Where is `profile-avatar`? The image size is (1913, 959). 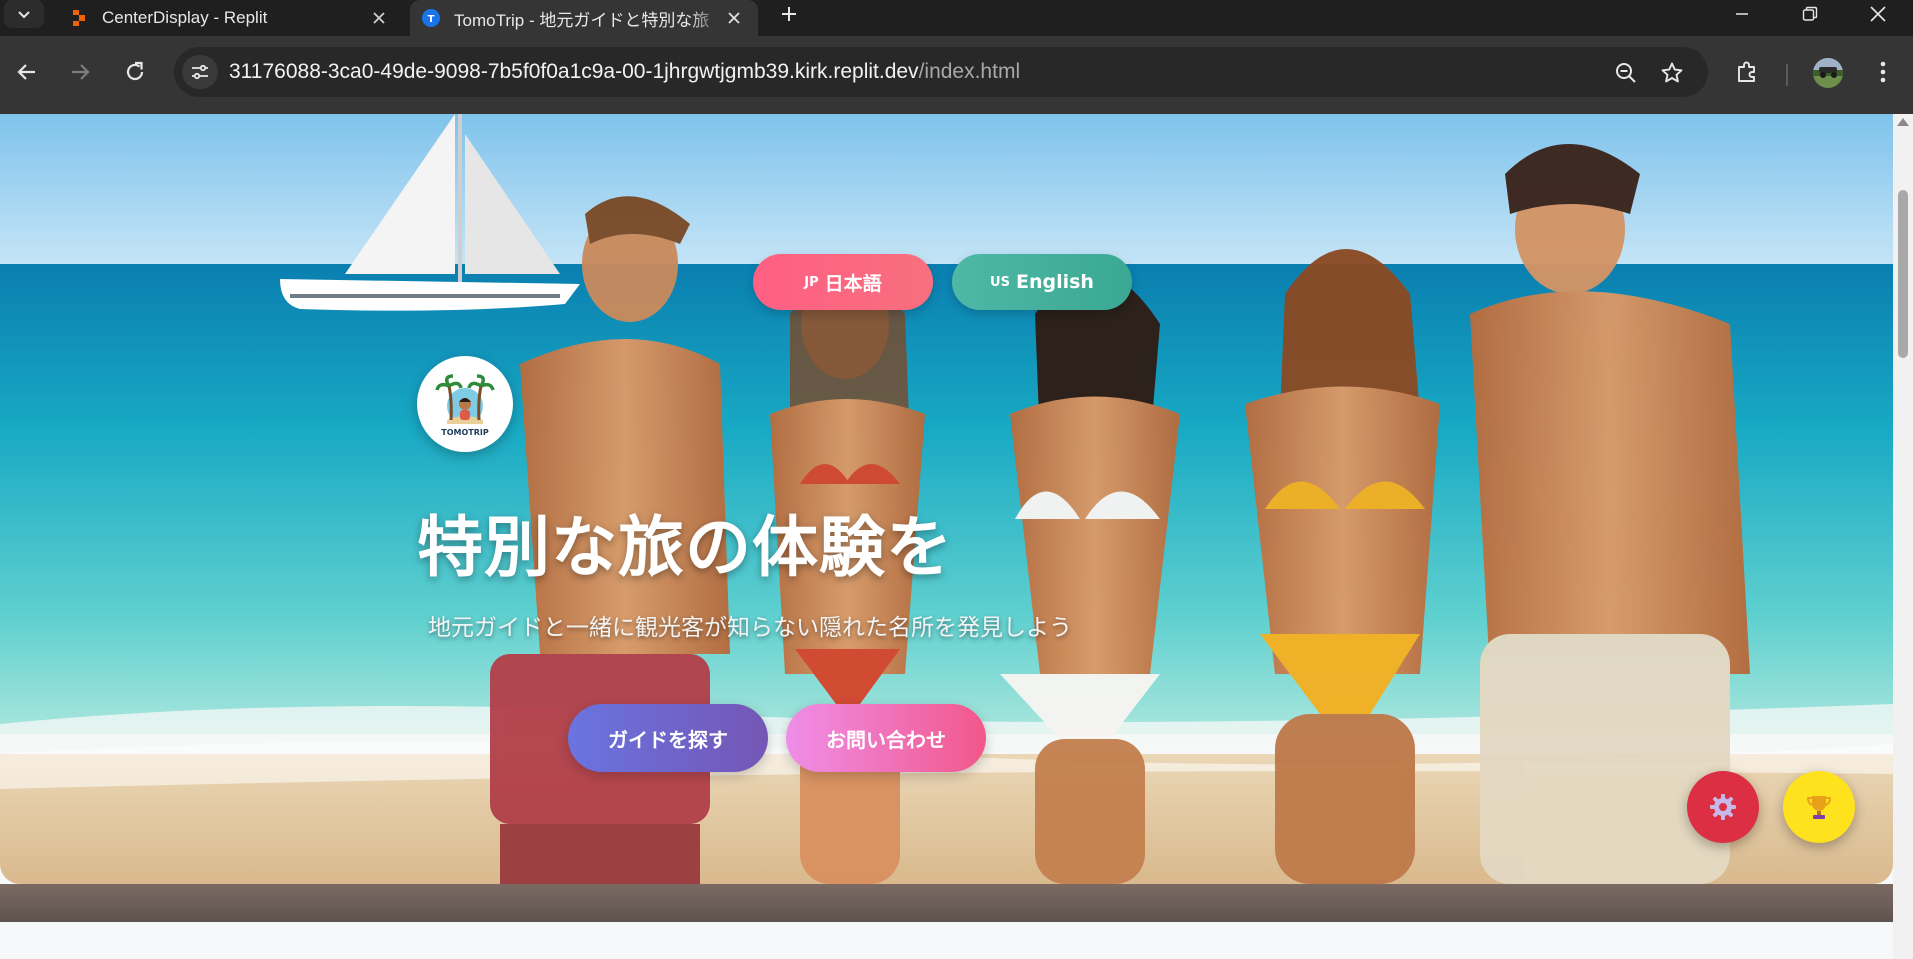 profile-avatar is located at coordinates (1828, 73).